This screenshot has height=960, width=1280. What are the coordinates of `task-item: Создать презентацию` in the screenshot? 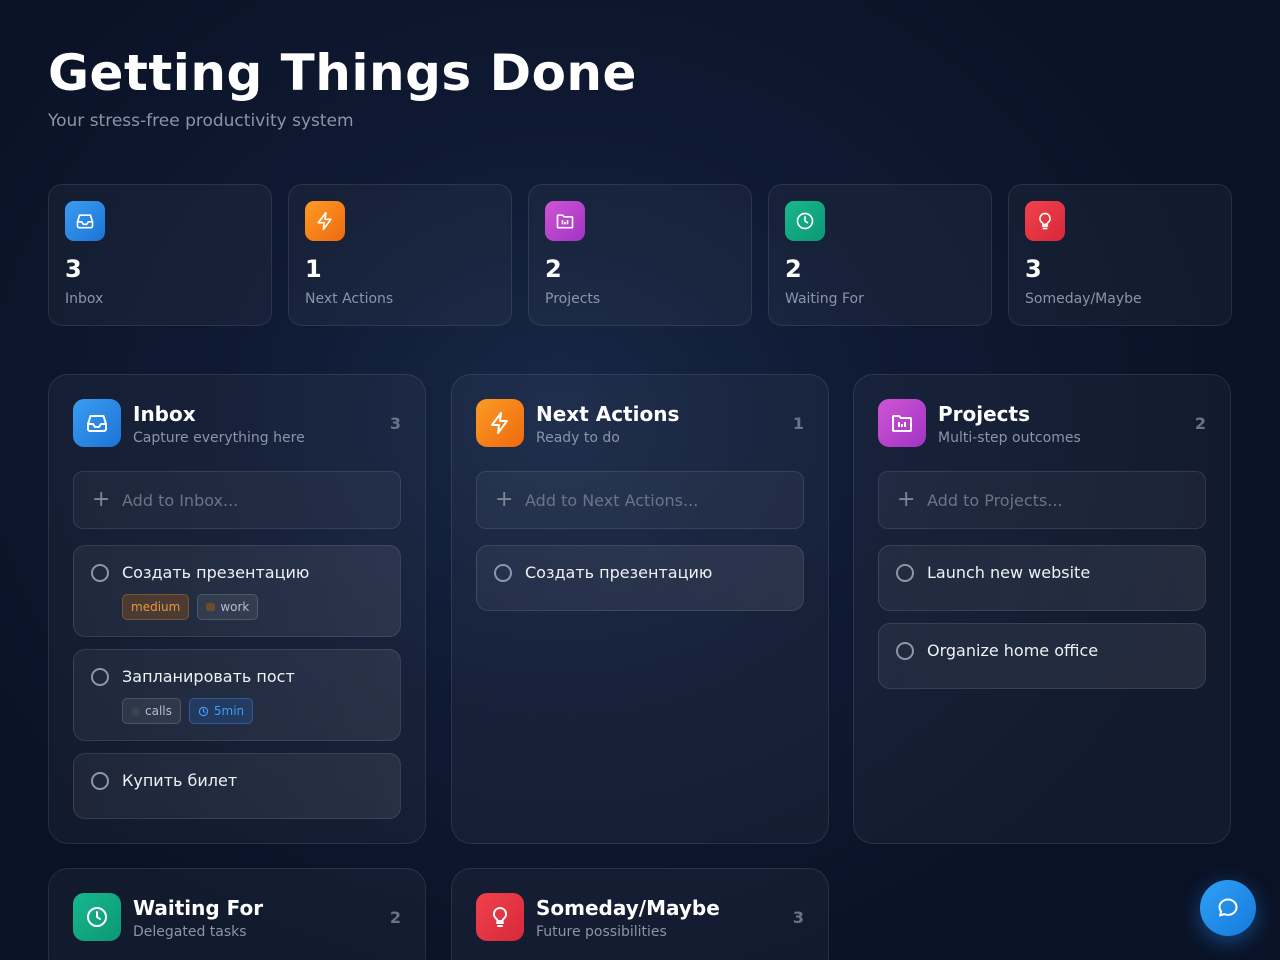 It's located at (640, 578).